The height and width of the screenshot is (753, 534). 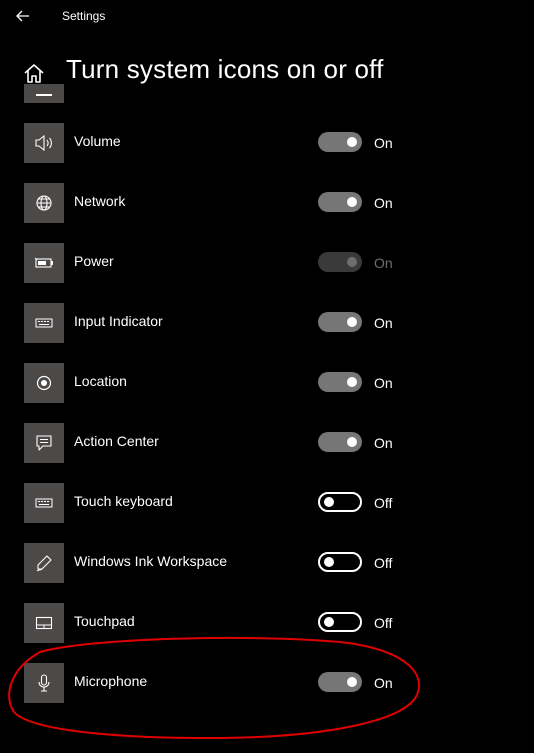 I want to click on setting-label: Touch keyboard, so click(x=123, y=501).